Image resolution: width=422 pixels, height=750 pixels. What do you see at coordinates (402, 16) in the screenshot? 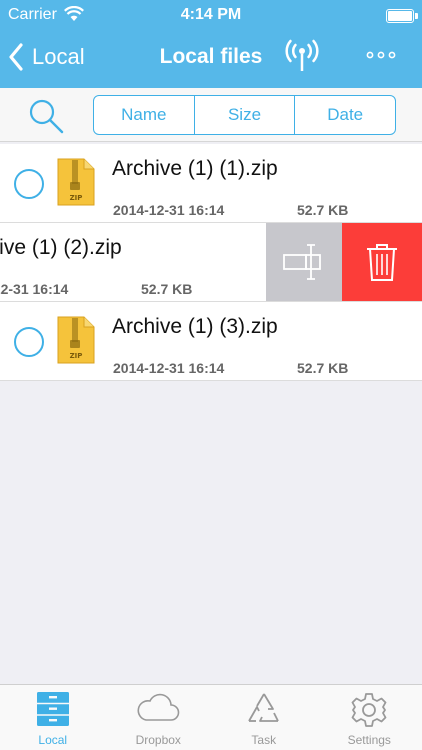
I see `battery-icon` at bounding box center [402, 16].